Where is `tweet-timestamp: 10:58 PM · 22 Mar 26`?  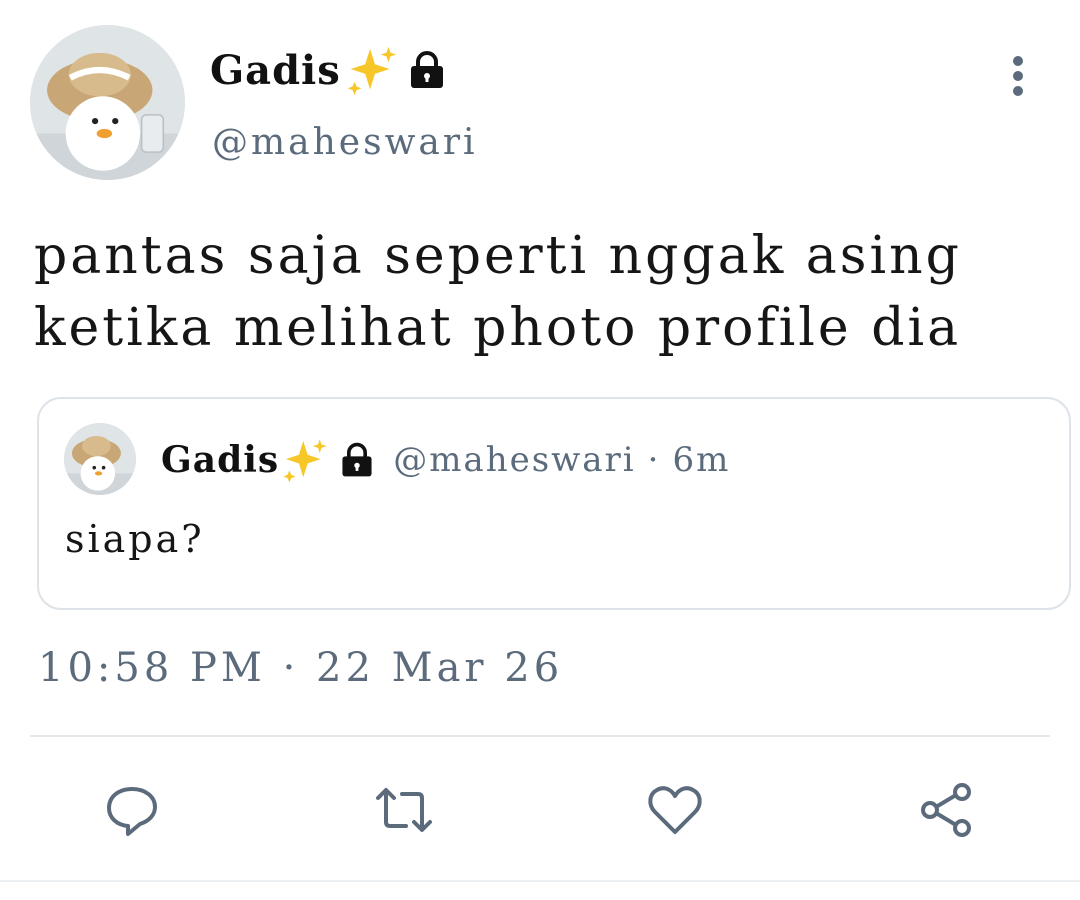
tweet-timestamp: 10:58 PM · 22 Mar 26 is located at coordinates (300, 668).